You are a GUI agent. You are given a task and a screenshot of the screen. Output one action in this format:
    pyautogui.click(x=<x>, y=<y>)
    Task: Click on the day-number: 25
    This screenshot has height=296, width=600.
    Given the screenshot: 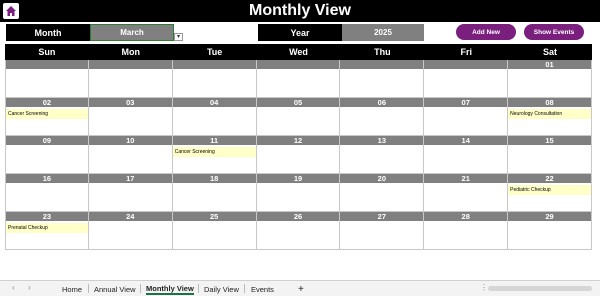 What is the action you would take?
    pyautogui.click(x=214, y=216)
    